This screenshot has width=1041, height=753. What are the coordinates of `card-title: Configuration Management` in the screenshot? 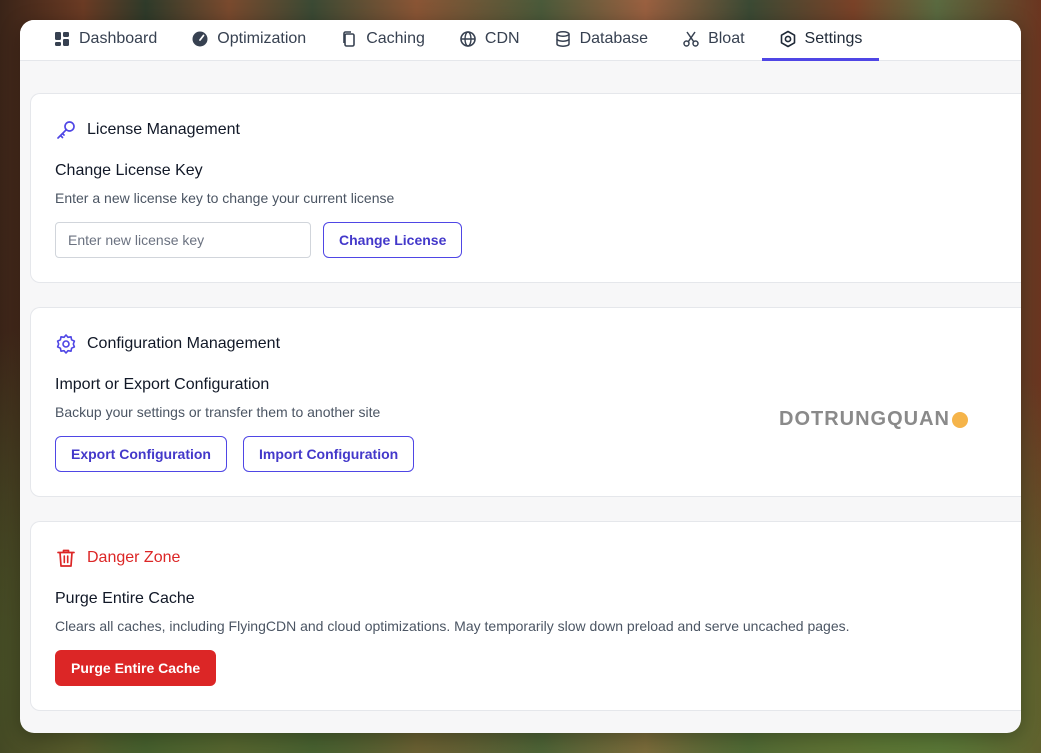 It's located at (184, 343).